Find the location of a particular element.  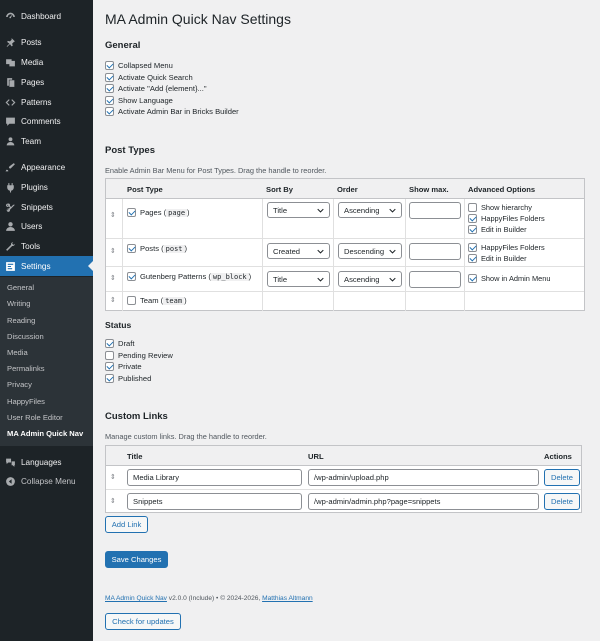

table-row: ⇕ Team (team) is located at coordinates (345, 301).